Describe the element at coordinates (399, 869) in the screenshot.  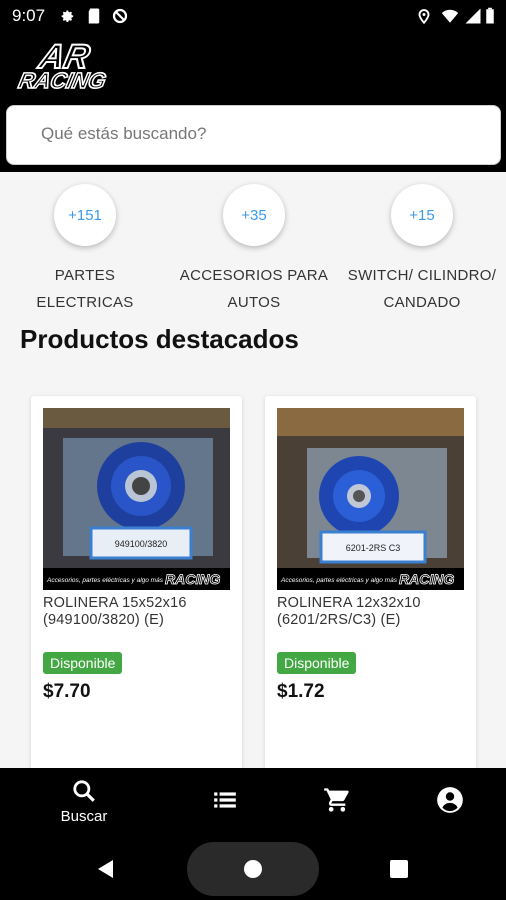
I see `recents-icon` at that location.